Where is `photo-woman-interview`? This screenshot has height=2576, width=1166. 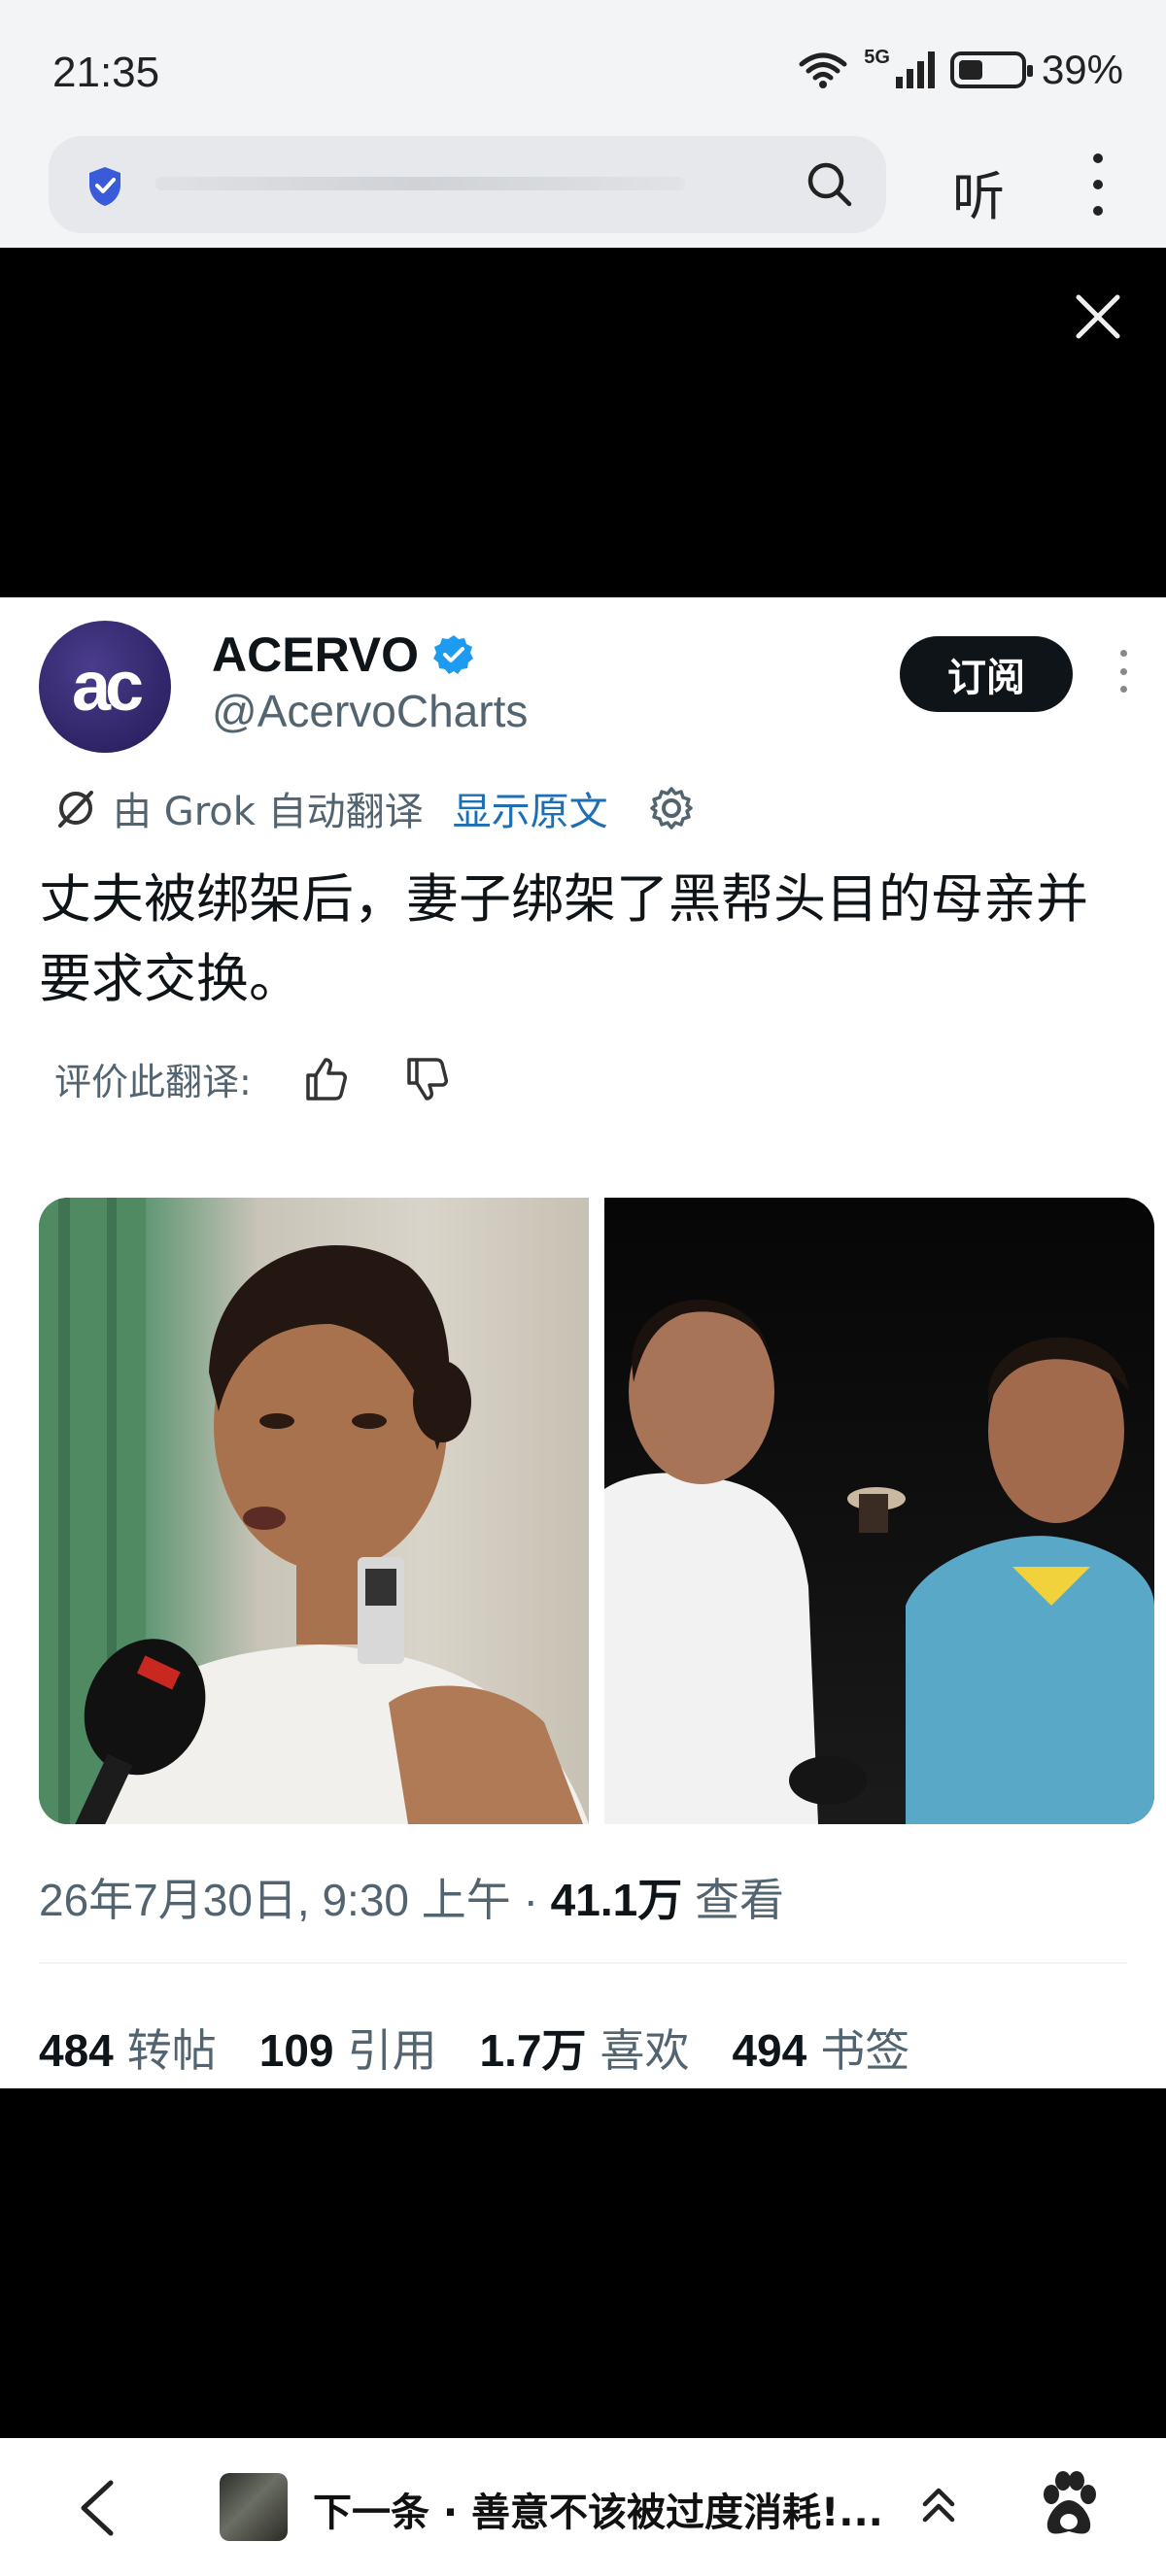
photo-woman-interview is located at coordinates (314, 1511).